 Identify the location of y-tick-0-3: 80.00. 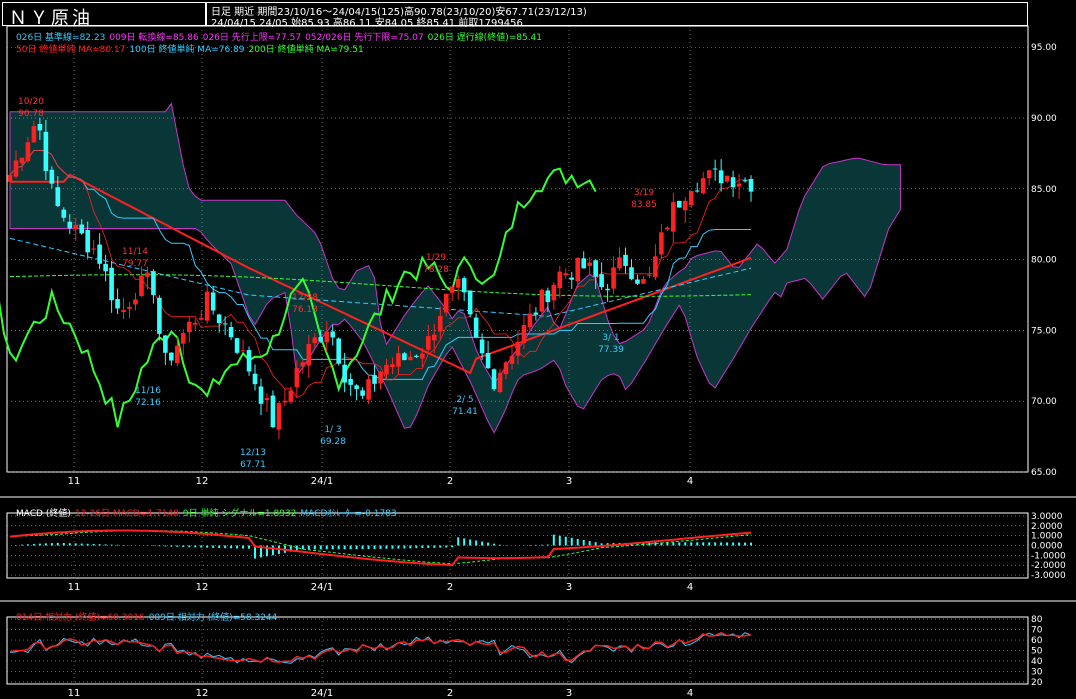
(1044, 261).